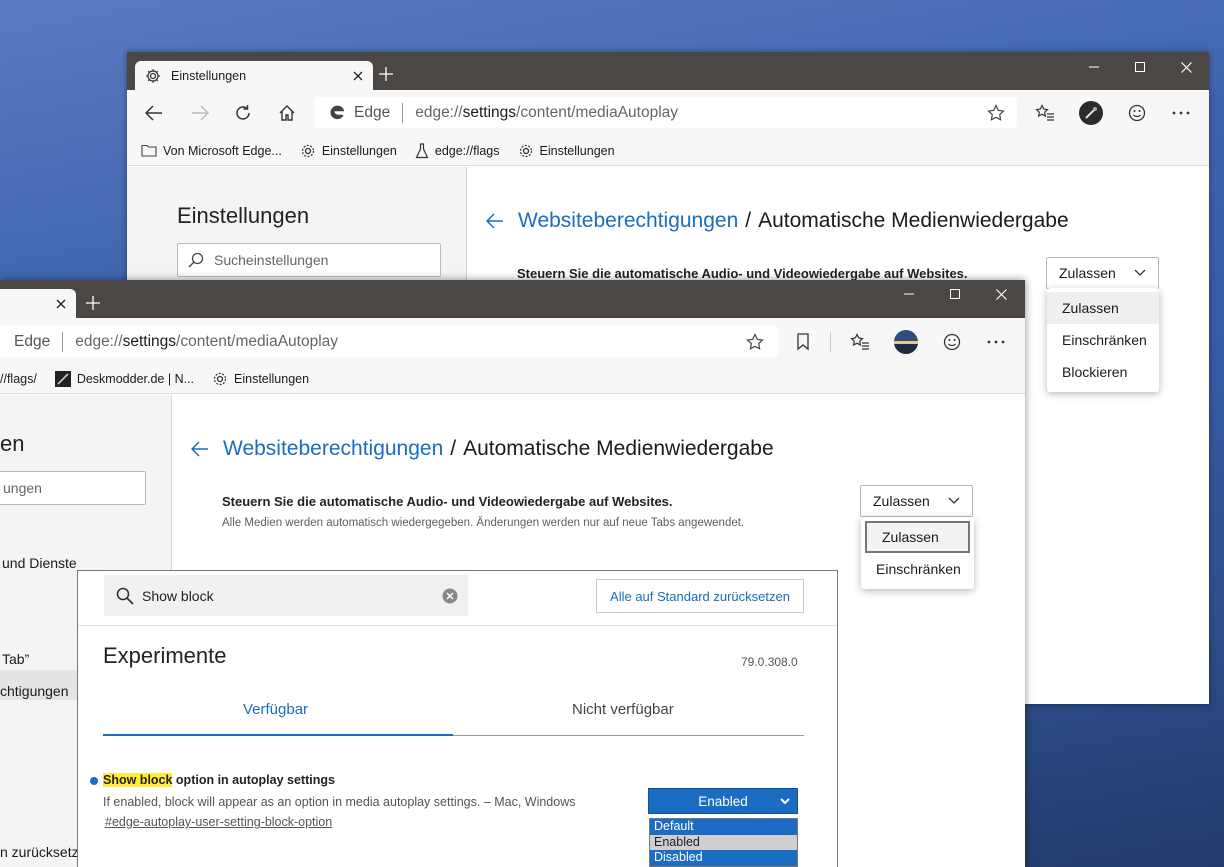  What do you see at coordinates (1103, 372) in the screenshot?
I see `menu-item-blockieren: Blockieren` at bounding box center [1103, 372].